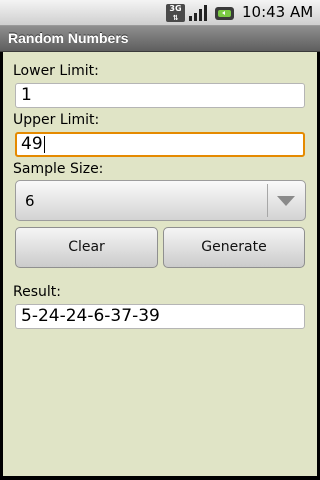  Describe the element at coordinates (56, 120) in the screenshot. I see `upper-limit-label: Upper Limit:` at that location.